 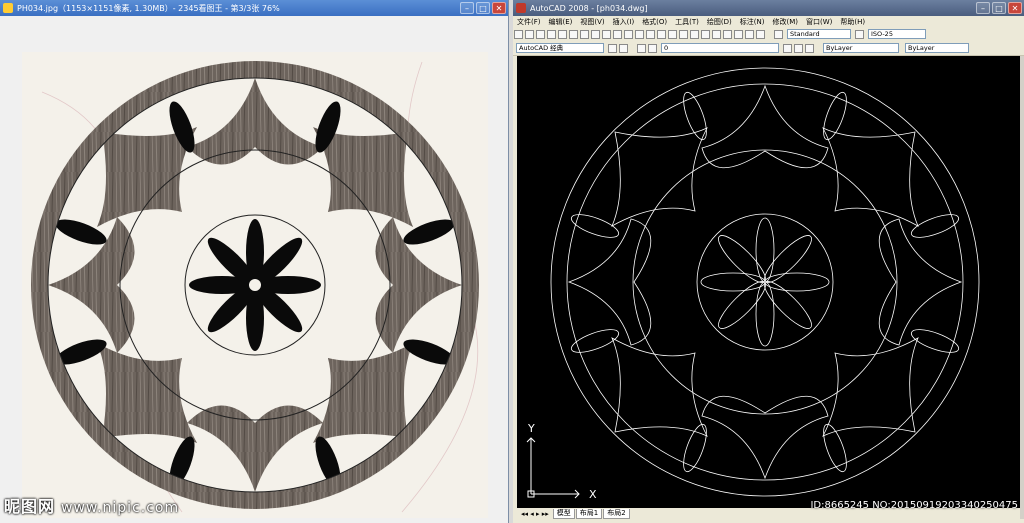 I want to click on my-workspace-icon, so click(x=623, y=48).